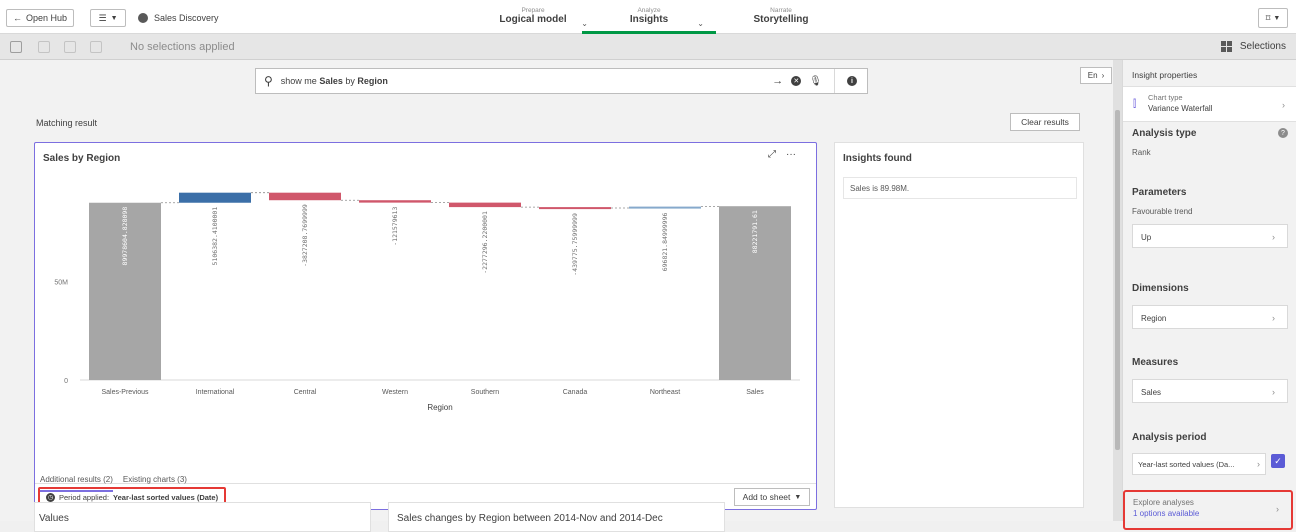 This screenshot has height=532, width=1296. I want to click on tab-analyze: Analyze Insights ⌄, so click(649, 19).